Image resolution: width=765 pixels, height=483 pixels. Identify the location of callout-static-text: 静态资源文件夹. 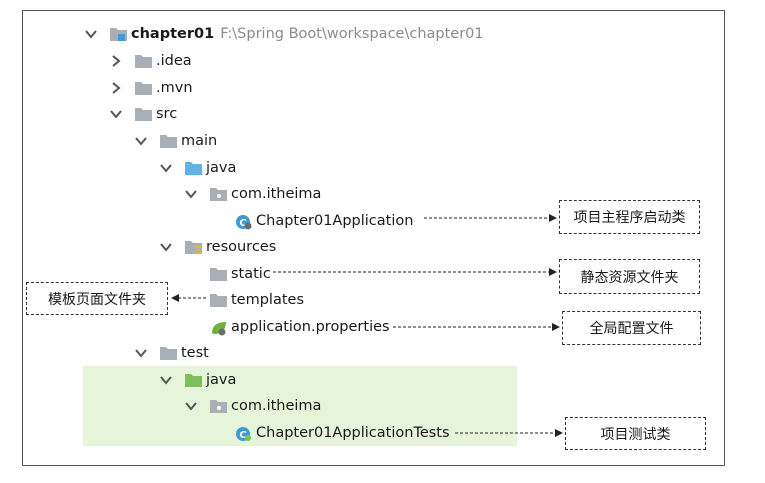
(629, 277).